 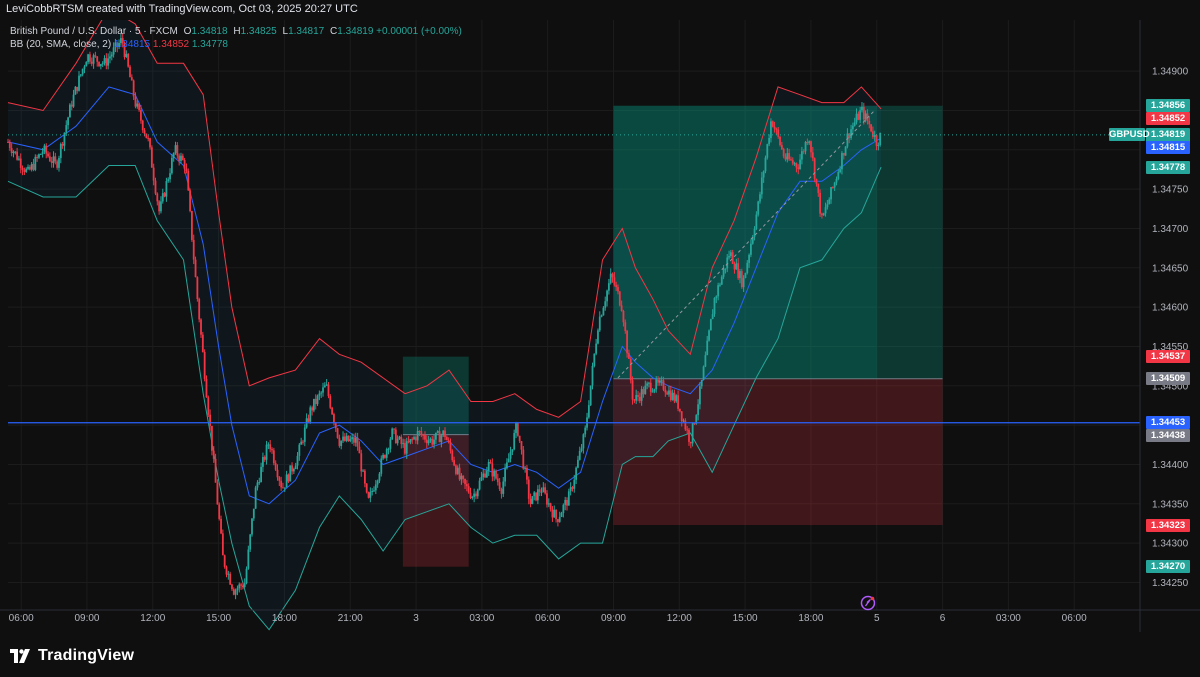 What do you see at coordinates (1168, 148) in the screenshot?
I see `price-label: 1.34815` at bounding box center [1168, 148].